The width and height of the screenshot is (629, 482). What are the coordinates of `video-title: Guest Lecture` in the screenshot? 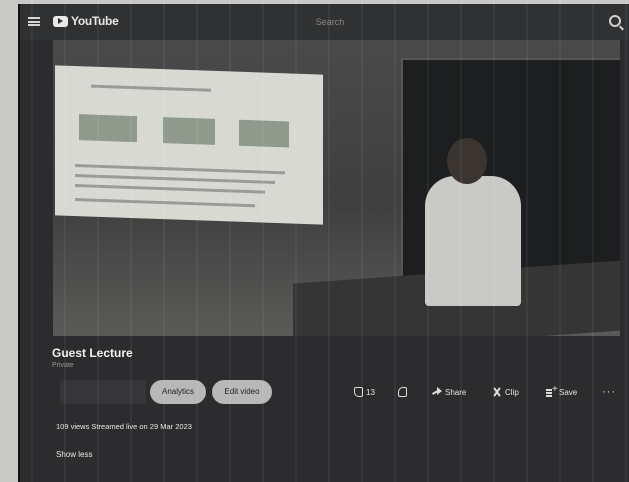 It's located at (92, 353).